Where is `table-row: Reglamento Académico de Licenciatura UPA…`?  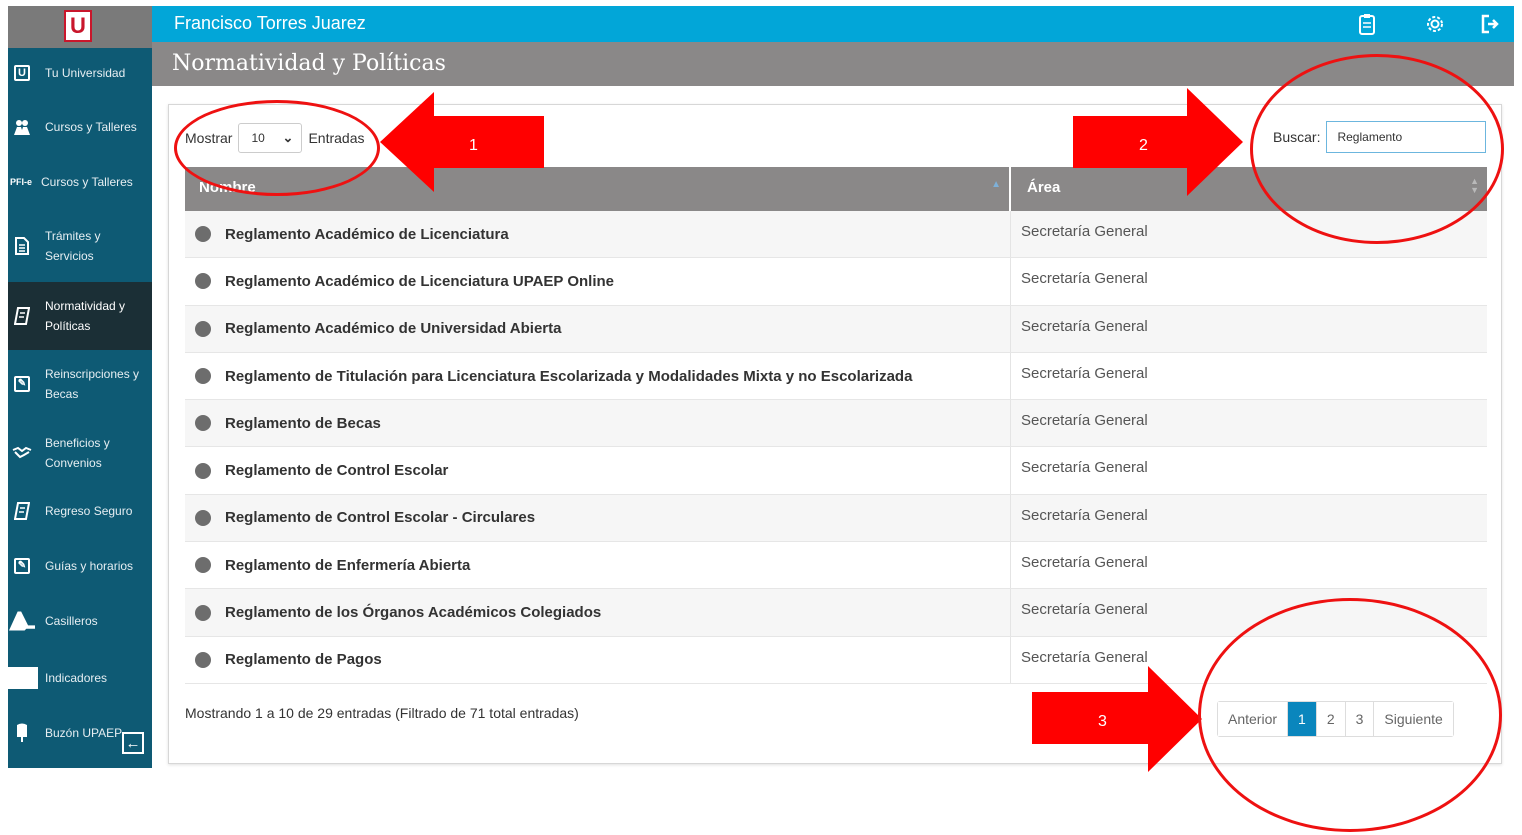 table-row: Reglamento Académico de Licenciatura UPA… is located at coordinates (836, 282).